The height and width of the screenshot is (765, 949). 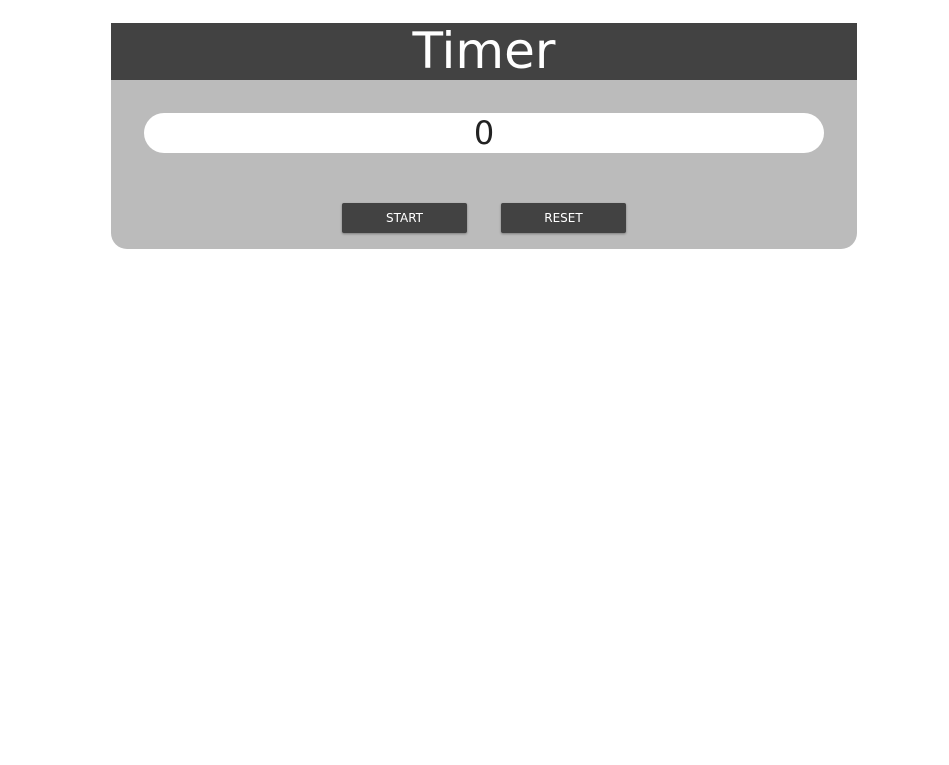 I want to click on timer-display: 0, so click(x=484, y=133).